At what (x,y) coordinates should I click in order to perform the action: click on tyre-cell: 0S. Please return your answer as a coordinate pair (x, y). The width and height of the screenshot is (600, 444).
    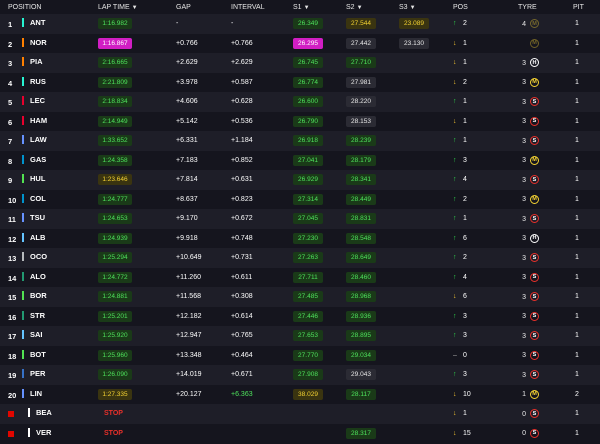
    Looking at the image, I should click on (535, 434).